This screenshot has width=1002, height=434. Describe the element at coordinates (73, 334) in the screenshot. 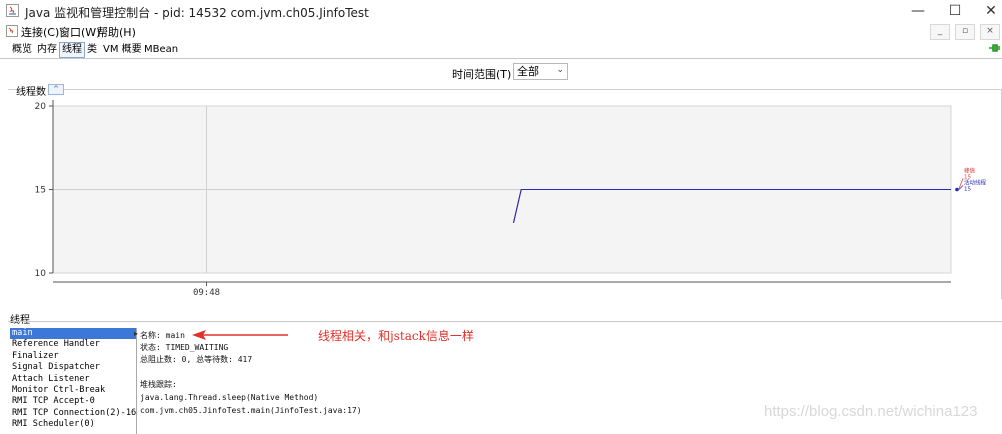

I see `thread-list-item: main` at that location.